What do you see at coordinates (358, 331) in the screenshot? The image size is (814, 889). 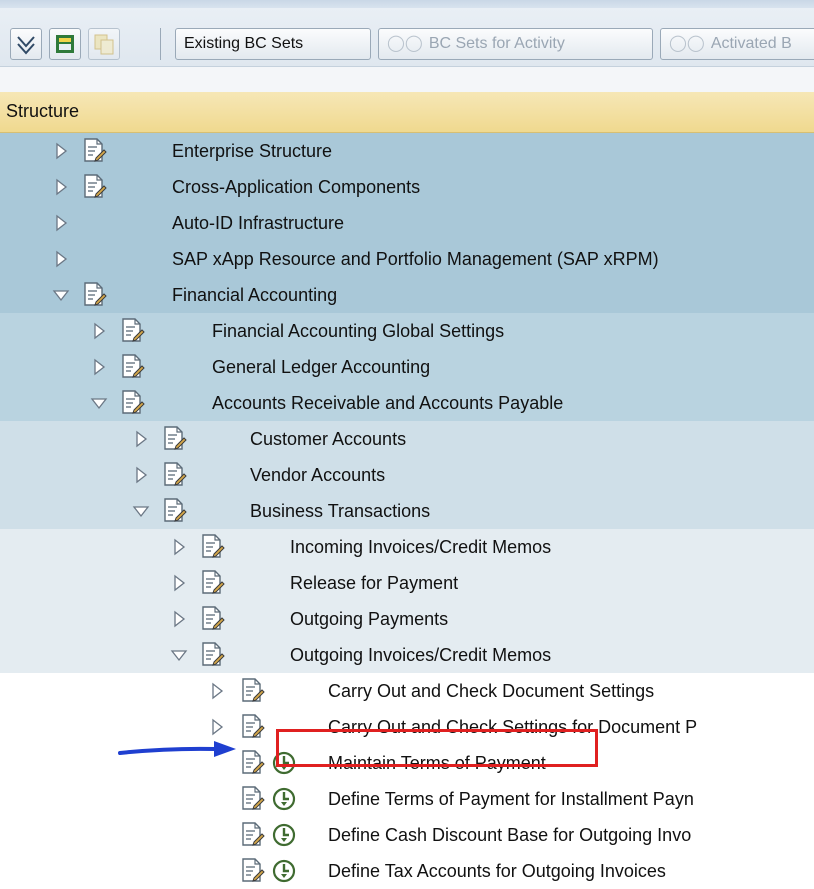 I see `tree-node-label: Financial Accounting Global Settings` at bounding box center [358, 331].